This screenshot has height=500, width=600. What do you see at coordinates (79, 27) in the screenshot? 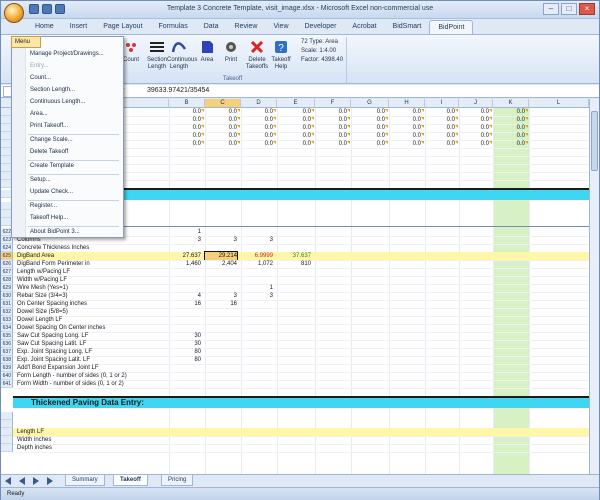
I see `tab-insert: Insert` at bounding box center [79, 27].